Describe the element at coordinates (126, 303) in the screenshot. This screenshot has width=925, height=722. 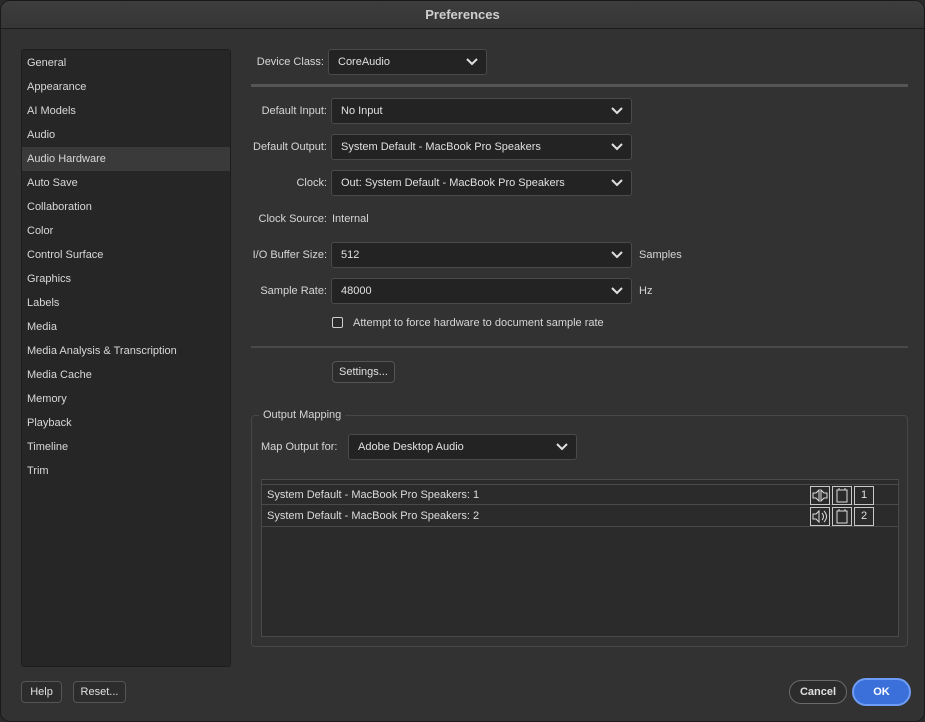
I see `sidebar-item-labels: Labels` at that location.